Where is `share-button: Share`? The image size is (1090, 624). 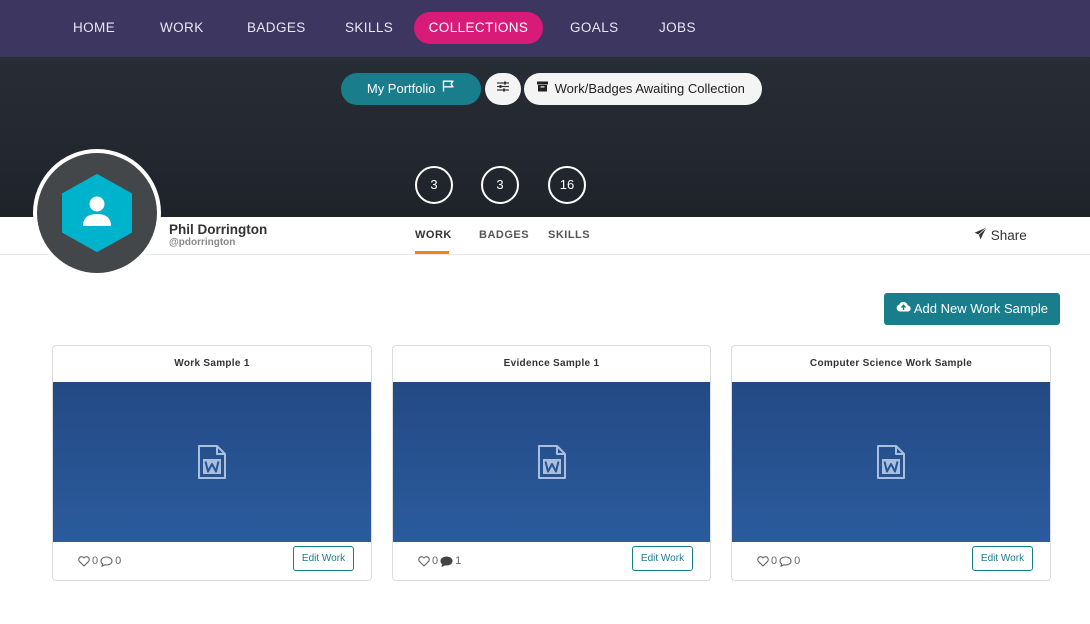
share-button: Share is located at coordinates (1000, 235).